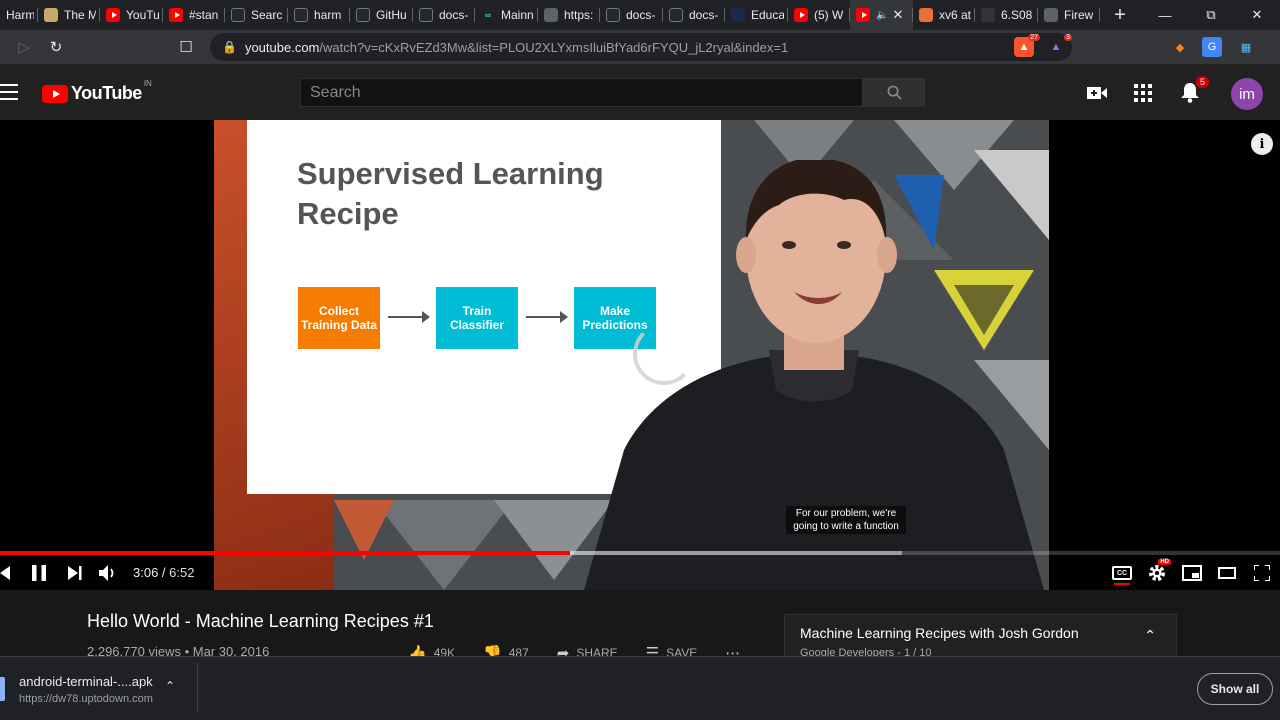 The width and height of the screenshot is (1280, 720). Describe the element at coordinates (477, 318) in the screenshot. I see `step-train-classifier: Train Classifier` at that location.